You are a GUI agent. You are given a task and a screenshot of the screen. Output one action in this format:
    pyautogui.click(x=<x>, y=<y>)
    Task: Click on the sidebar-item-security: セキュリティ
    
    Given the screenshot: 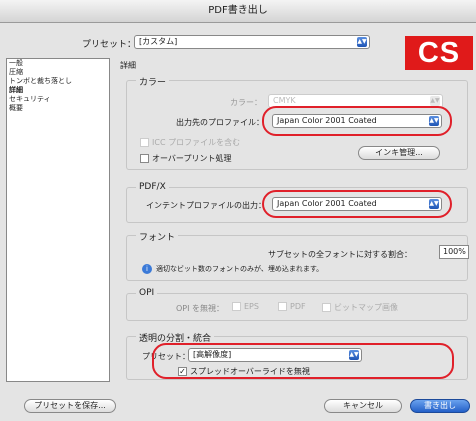 What is the action you would take?
    pyautogui.click(x=58, y=99)
    